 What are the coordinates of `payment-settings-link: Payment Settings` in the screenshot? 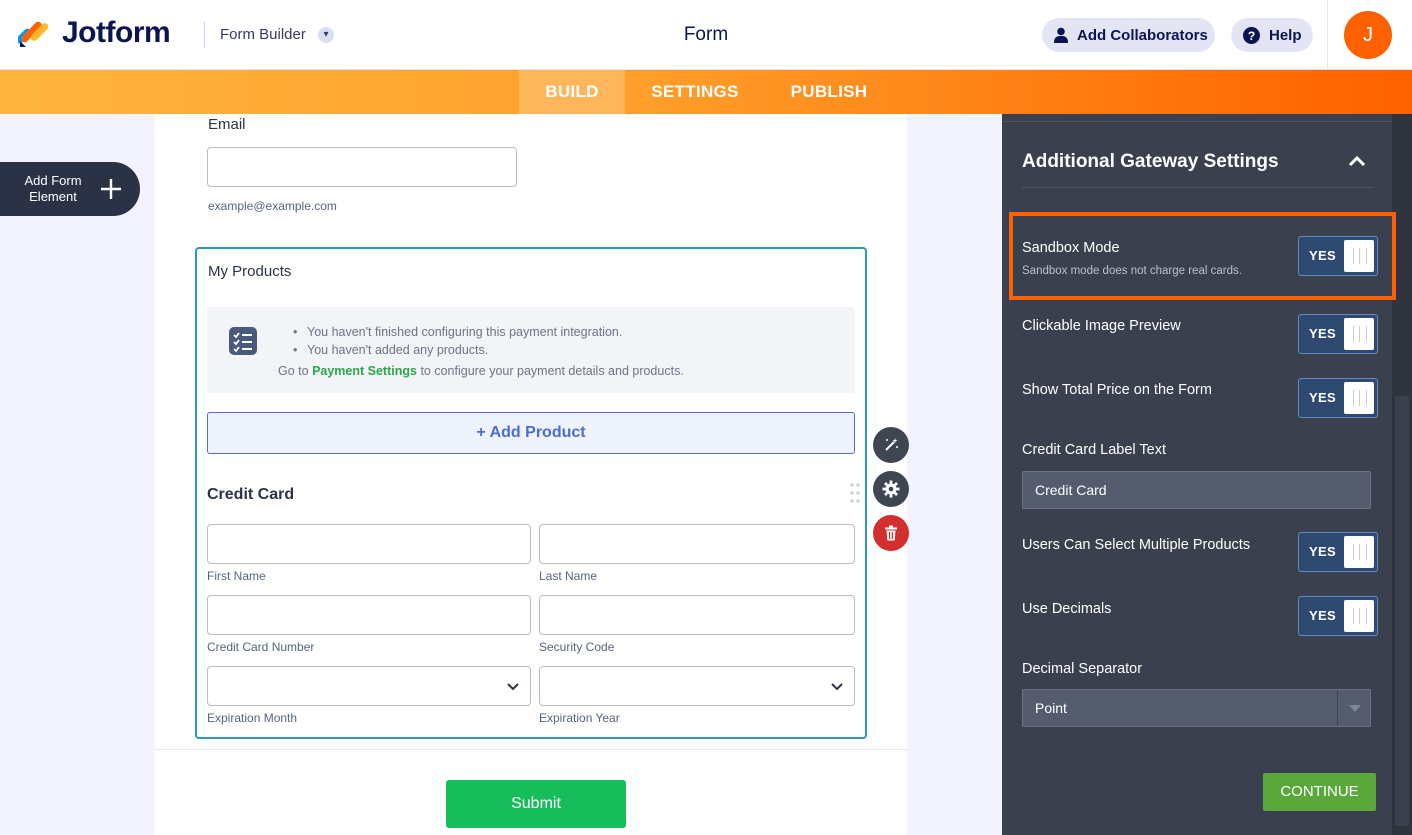 It's located at (364, 371).